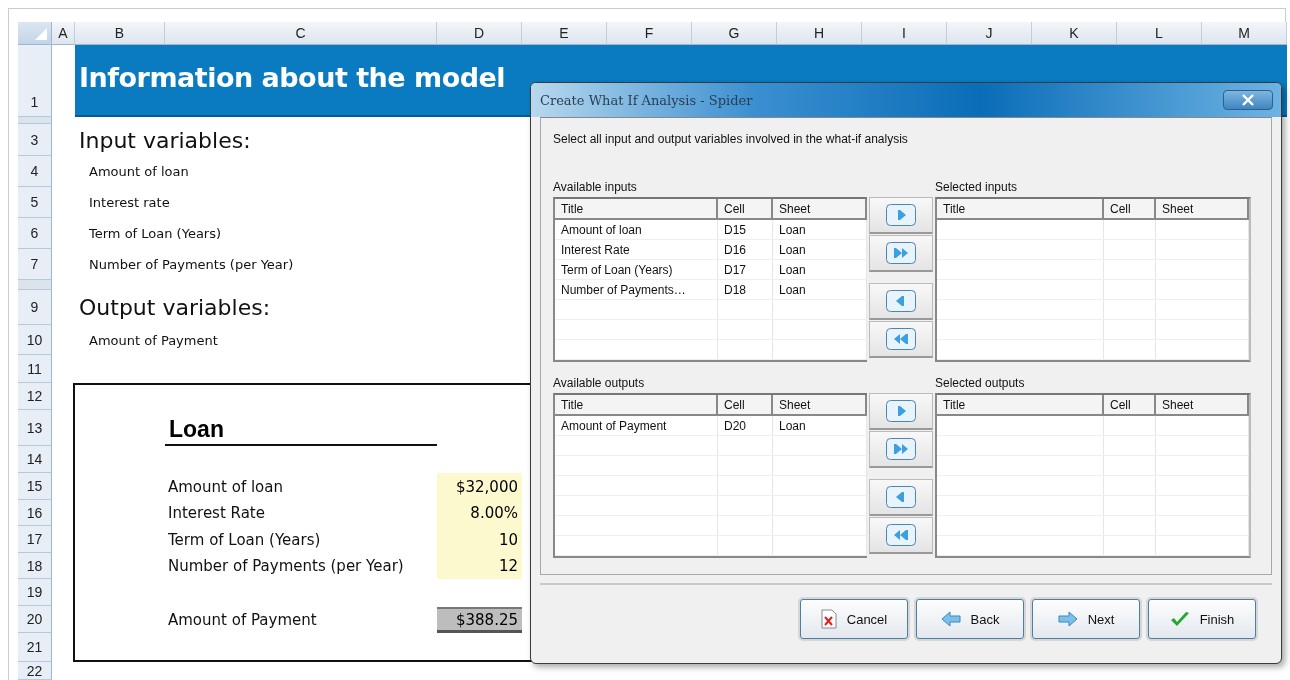 The height and width of the screenshot is (680, 1290). I want to click on row-header: 20, so click(35, 619).